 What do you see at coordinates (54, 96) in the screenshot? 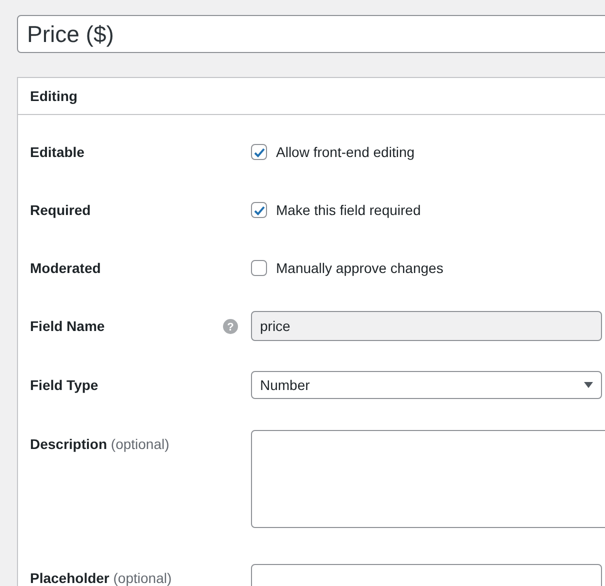
I see `panel-title: Editing` at bounding box center [54, 96].